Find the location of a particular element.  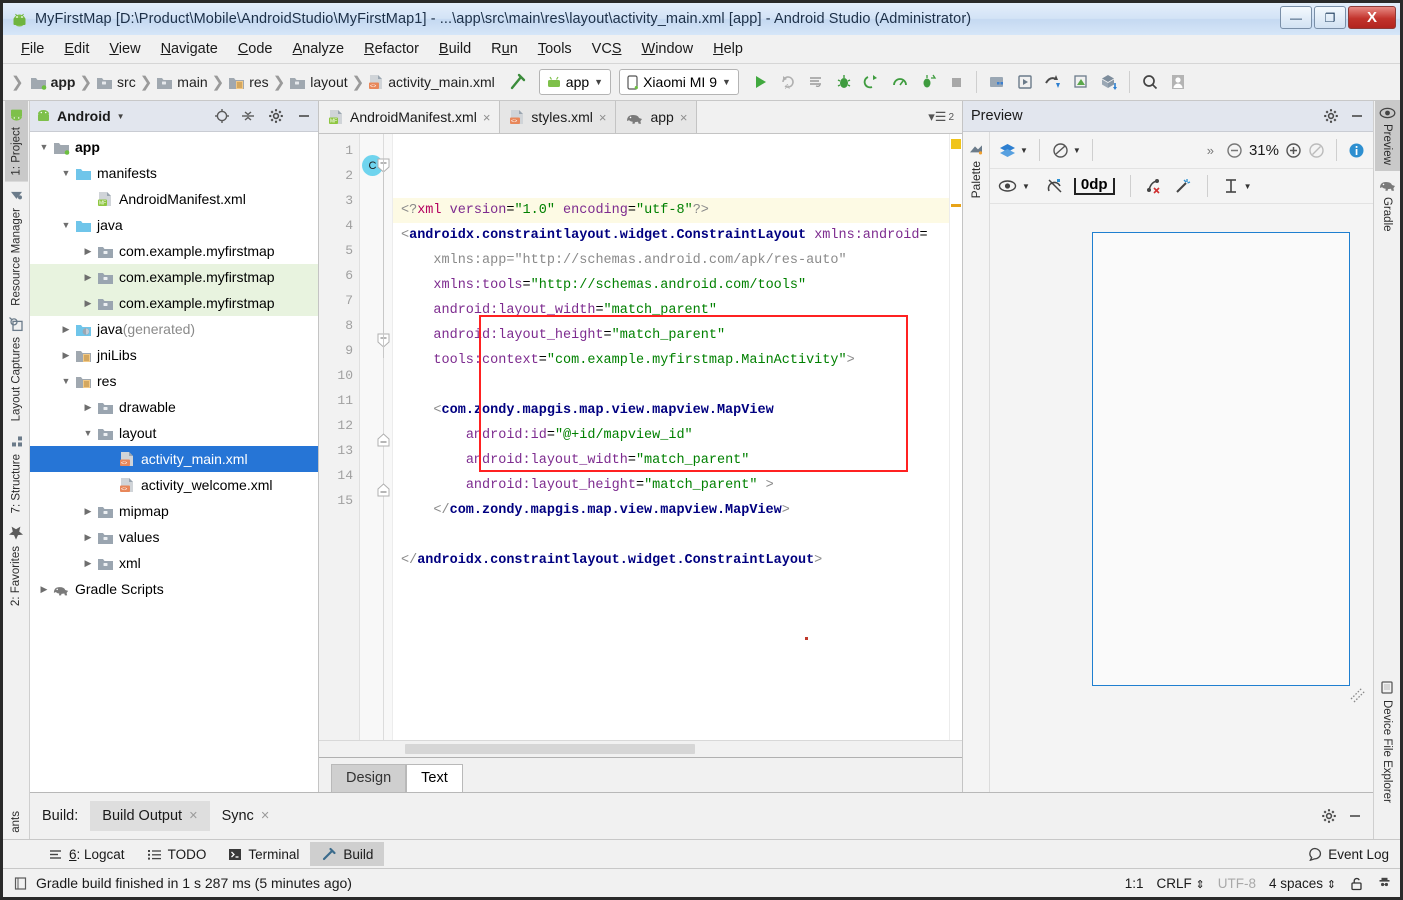

search-icon is located at coordinates (1150, 82).